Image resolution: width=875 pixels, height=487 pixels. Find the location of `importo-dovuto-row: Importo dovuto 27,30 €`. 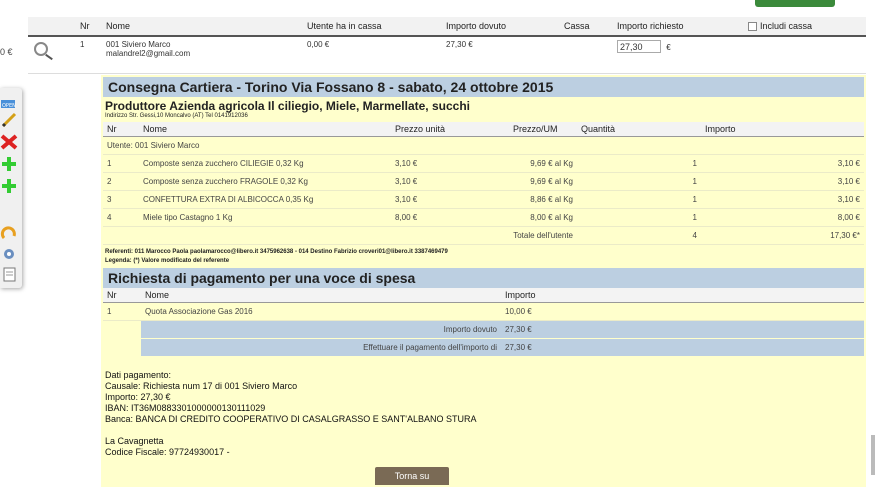

importo-dovuto-row: Importo dovuto 27,30 € is located at coordinates (483, 329).